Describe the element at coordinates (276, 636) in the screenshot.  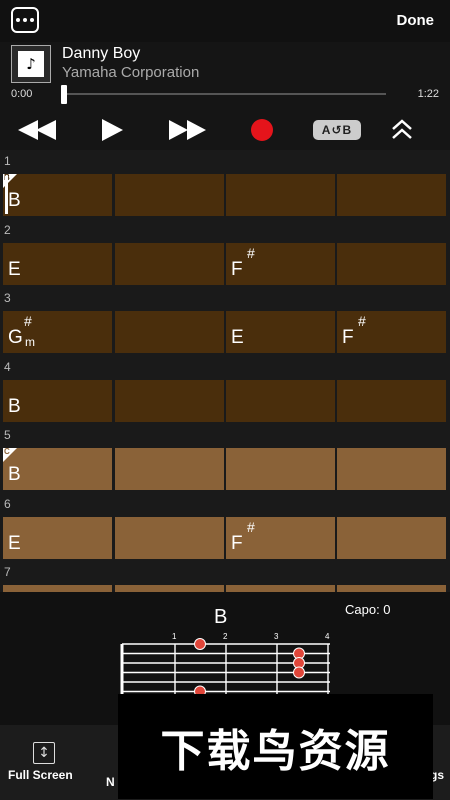
I see `fret-number: 3` at that location.